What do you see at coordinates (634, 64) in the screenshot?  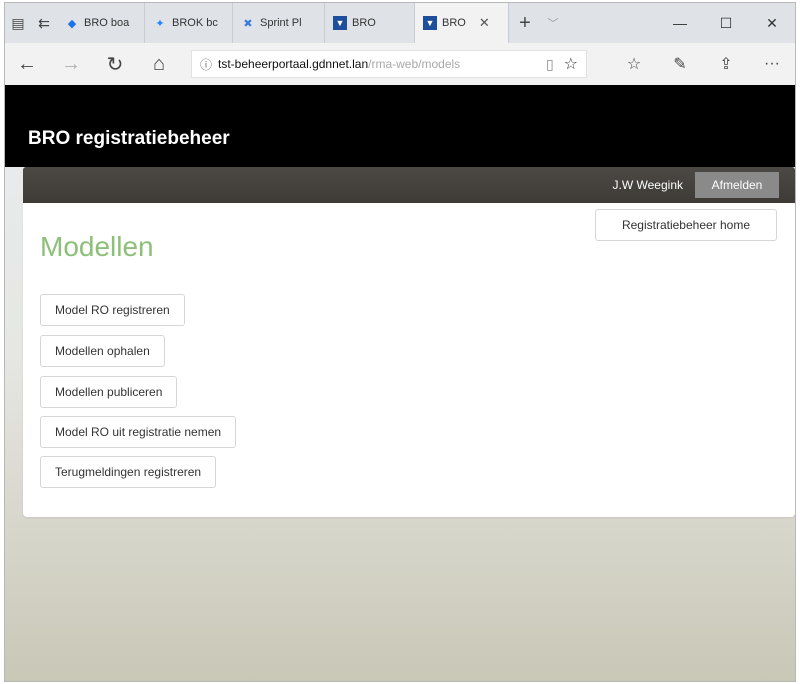 I see `favorites-hub-icon: ☆` at bounding box center [634, 64].